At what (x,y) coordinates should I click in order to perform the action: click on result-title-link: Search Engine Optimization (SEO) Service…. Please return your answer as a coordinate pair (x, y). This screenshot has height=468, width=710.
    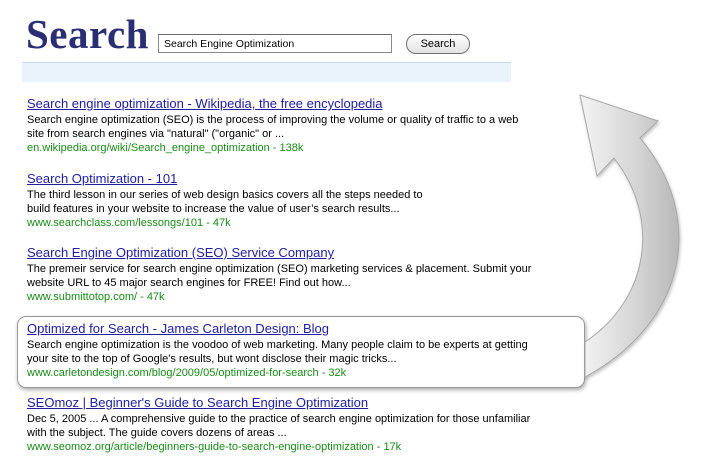
    Looking at the image, I should click on (307, 252).